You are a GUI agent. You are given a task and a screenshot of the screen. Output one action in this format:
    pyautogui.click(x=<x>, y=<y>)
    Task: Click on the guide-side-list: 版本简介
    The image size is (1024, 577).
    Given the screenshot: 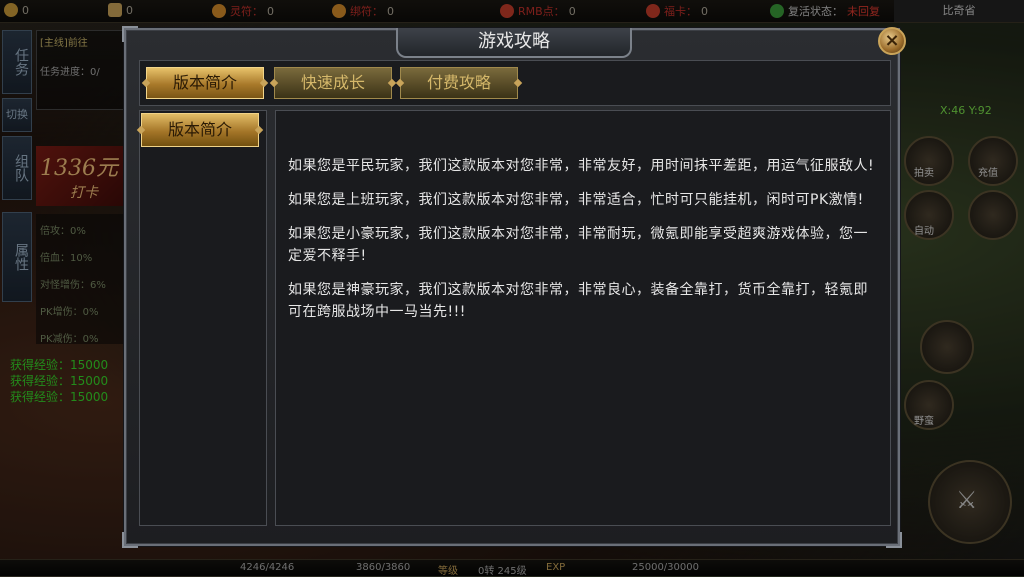 What is the action you would take?
    pyautogui.click(x=203, y=318)
    